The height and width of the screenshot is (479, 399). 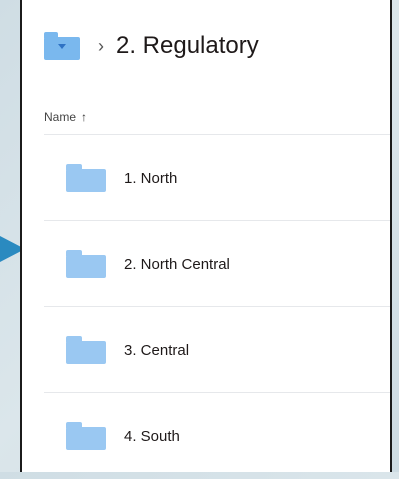 I want to click on name-column-header: Name ↑, so click(x=65, y=117).